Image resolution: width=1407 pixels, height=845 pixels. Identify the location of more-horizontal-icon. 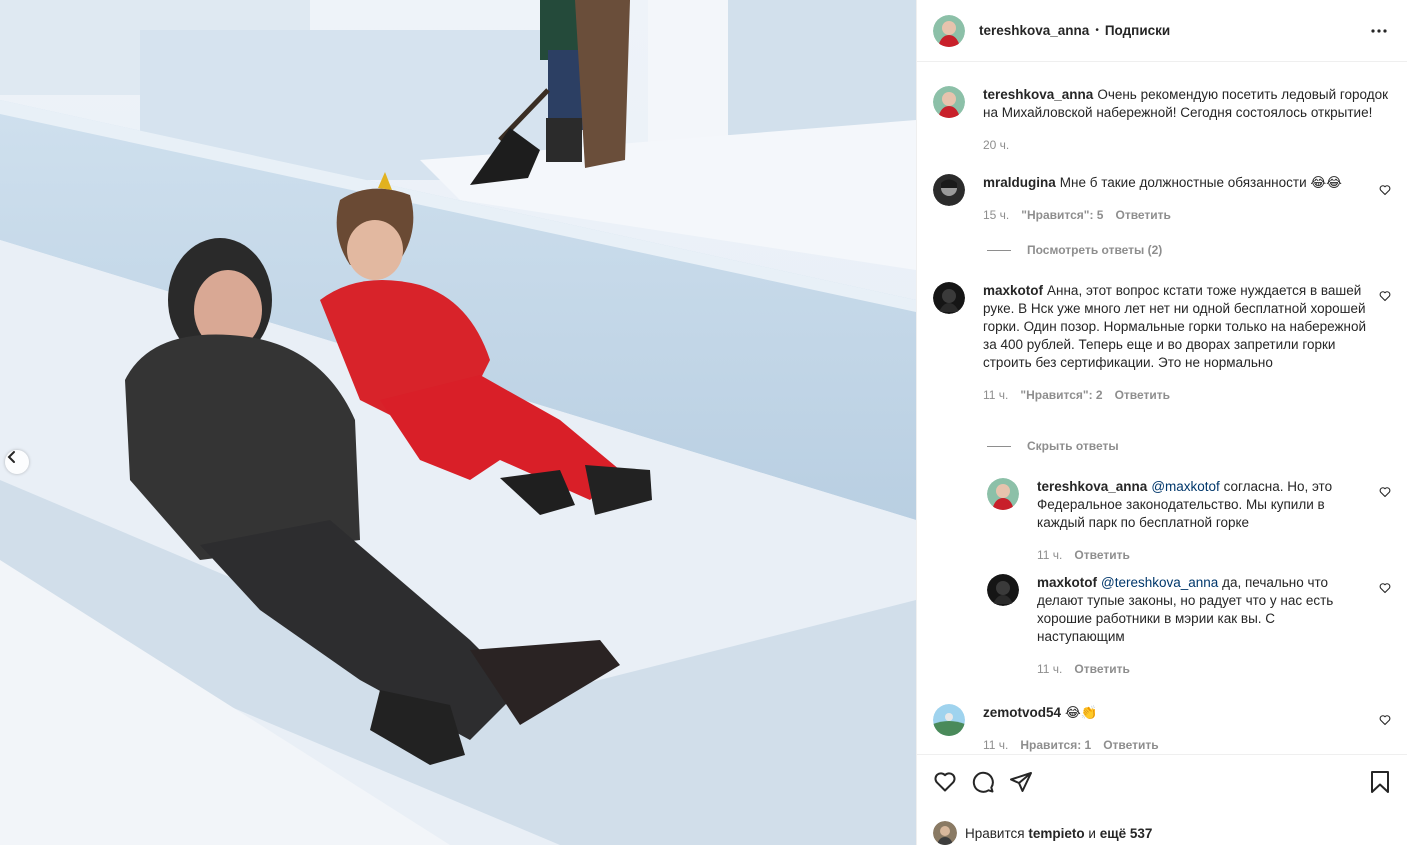
(1379, 30).